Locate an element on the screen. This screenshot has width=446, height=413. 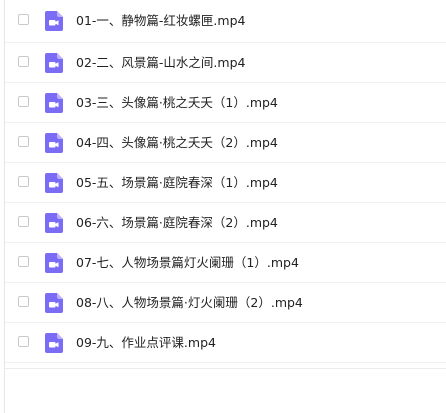
file-name: 01-一、静物篇-红妆螺匣.mp4 is located at coordinates (160, 21).